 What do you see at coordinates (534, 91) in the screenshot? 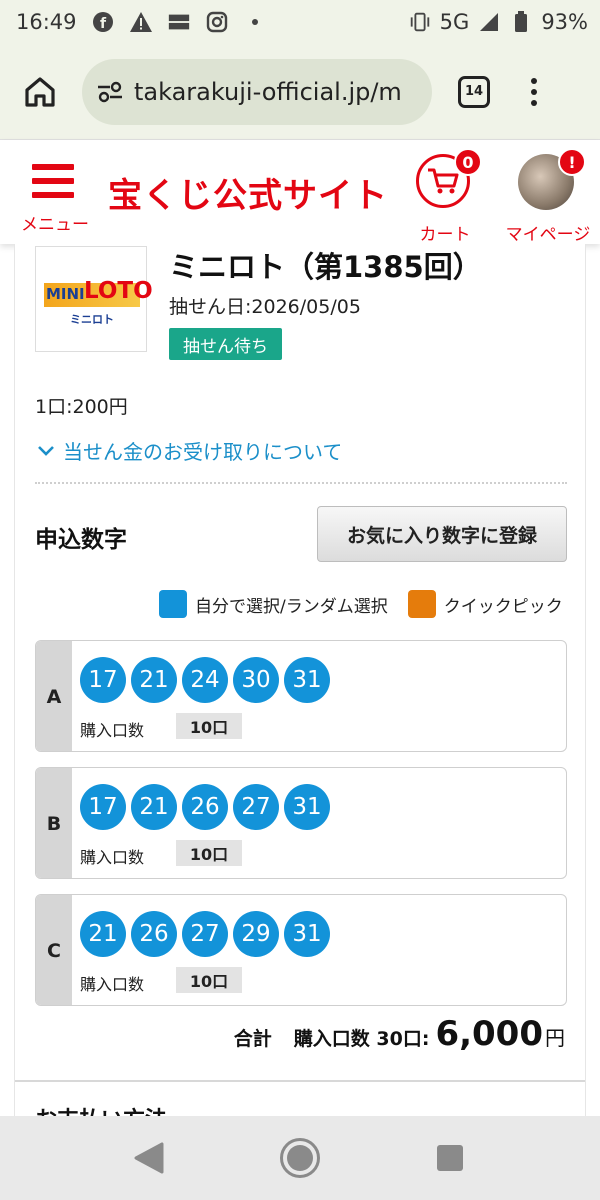
I see `browser-menu-icon` at bounding box center [534, 91].